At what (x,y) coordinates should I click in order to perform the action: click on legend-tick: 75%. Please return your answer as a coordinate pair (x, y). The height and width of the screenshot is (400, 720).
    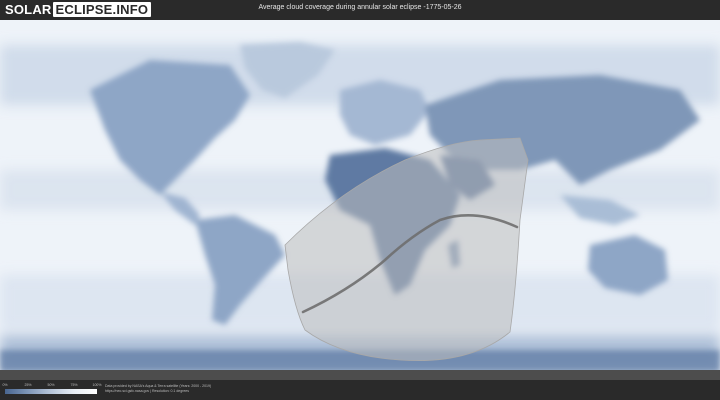
    Looking at the image, I should click on (74, 385).